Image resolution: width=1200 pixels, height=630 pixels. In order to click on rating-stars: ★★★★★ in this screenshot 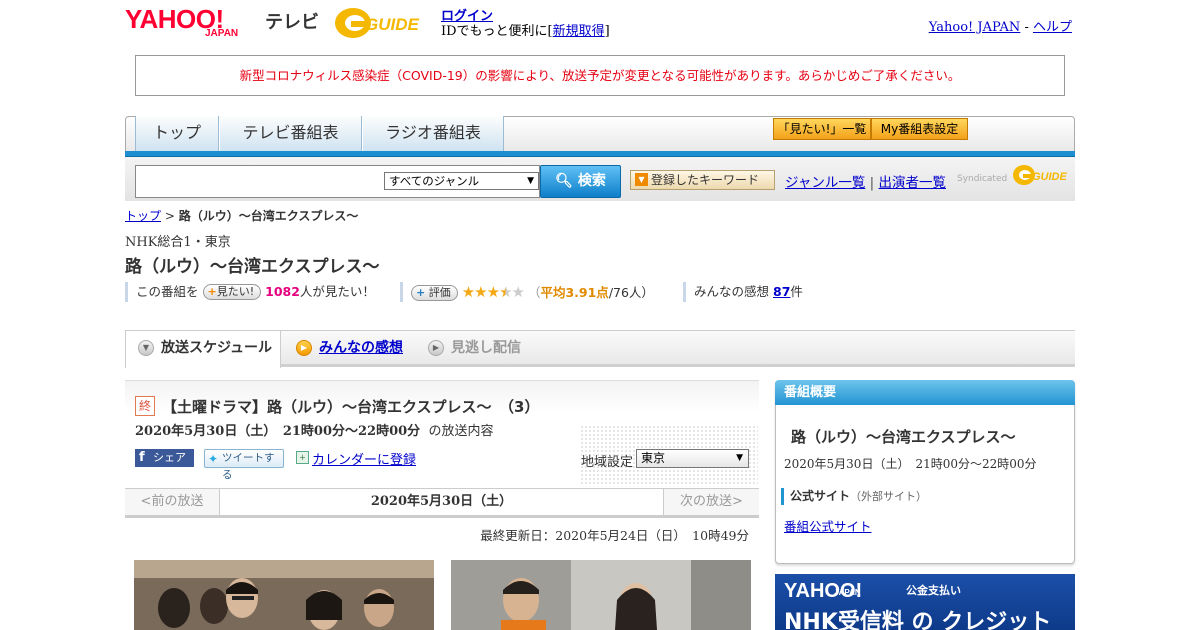, I will do `click(493, 292)`.